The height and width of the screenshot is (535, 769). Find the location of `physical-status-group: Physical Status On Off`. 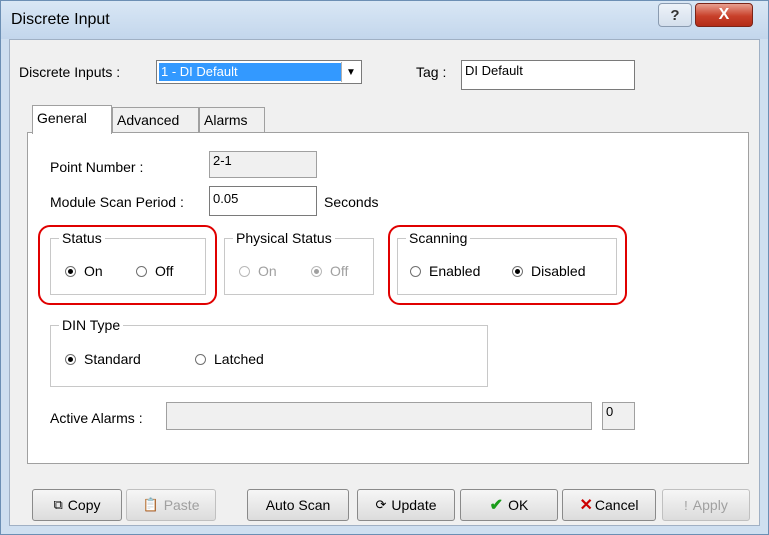

physical-status-group: Physical Status On Off is located at coordinates (299, 262).